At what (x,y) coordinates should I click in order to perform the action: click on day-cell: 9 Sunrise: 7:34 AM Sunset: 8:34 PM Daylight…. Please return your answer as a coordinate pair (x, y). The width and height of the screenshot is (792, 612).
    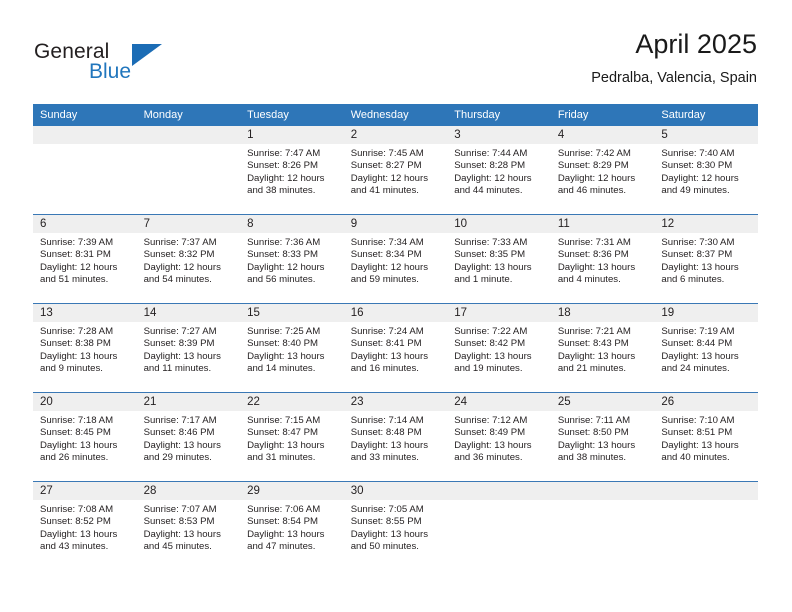
    Looking at the image, I should click on (395, 259).